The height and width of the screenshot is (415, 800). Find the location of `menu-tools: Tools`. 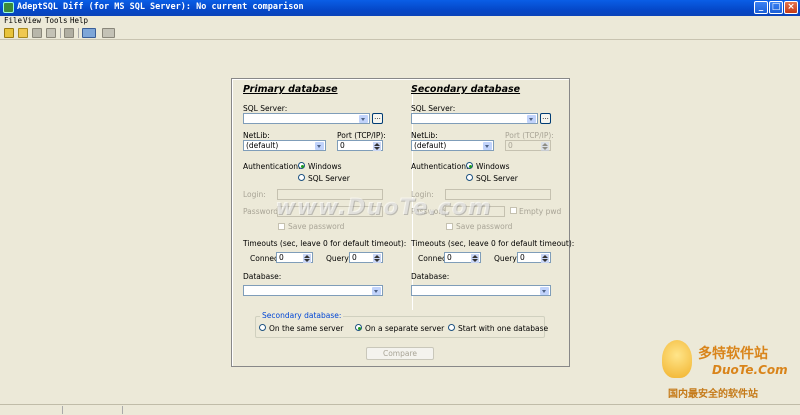

menu-tools: Tools is located at coordinates (56, 21).